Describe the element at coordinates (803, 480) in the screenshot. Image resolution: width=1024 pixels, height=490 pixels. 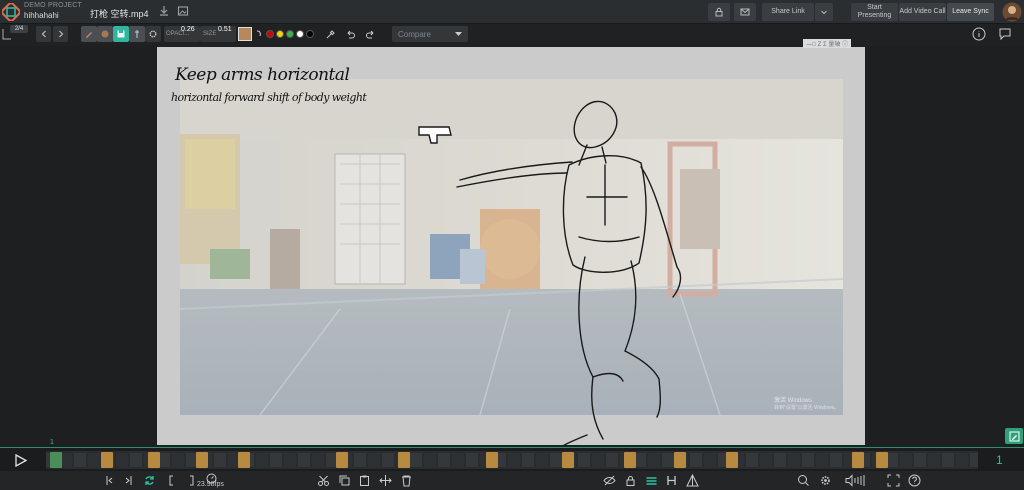
I see `zoom-fit-icon` at that location.